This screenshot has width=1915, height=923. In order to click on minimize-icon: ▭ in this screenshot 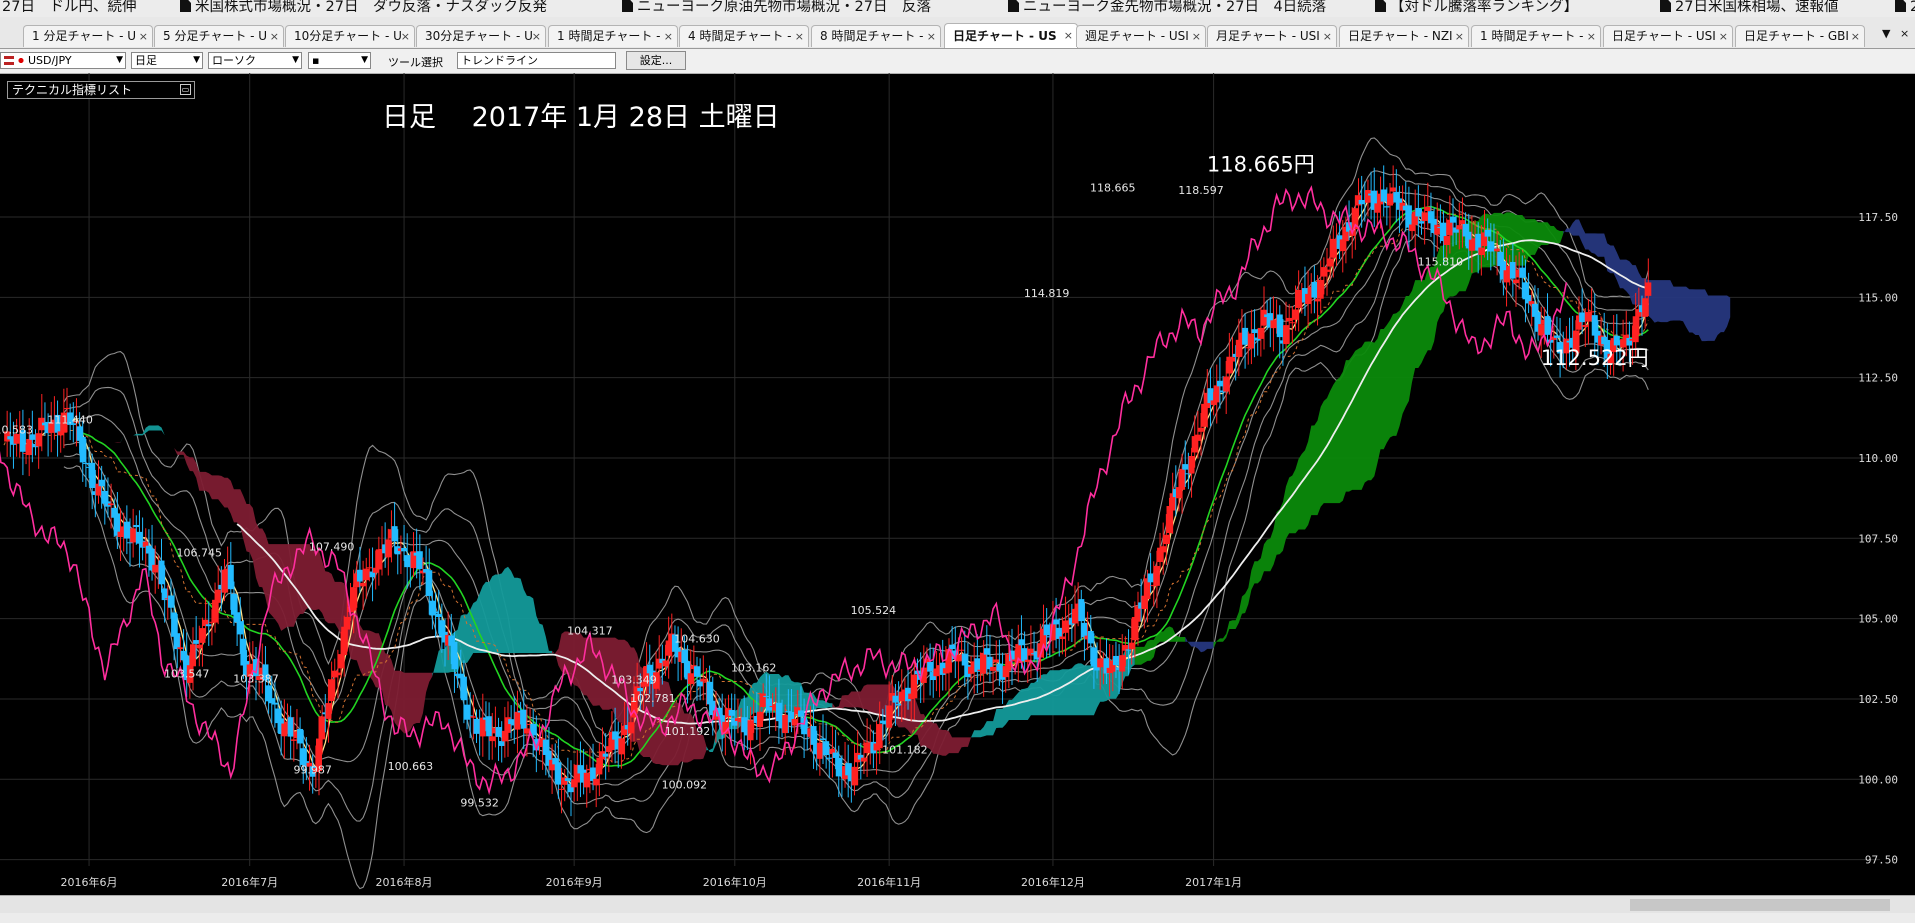, I will do `click(185, 89)`.